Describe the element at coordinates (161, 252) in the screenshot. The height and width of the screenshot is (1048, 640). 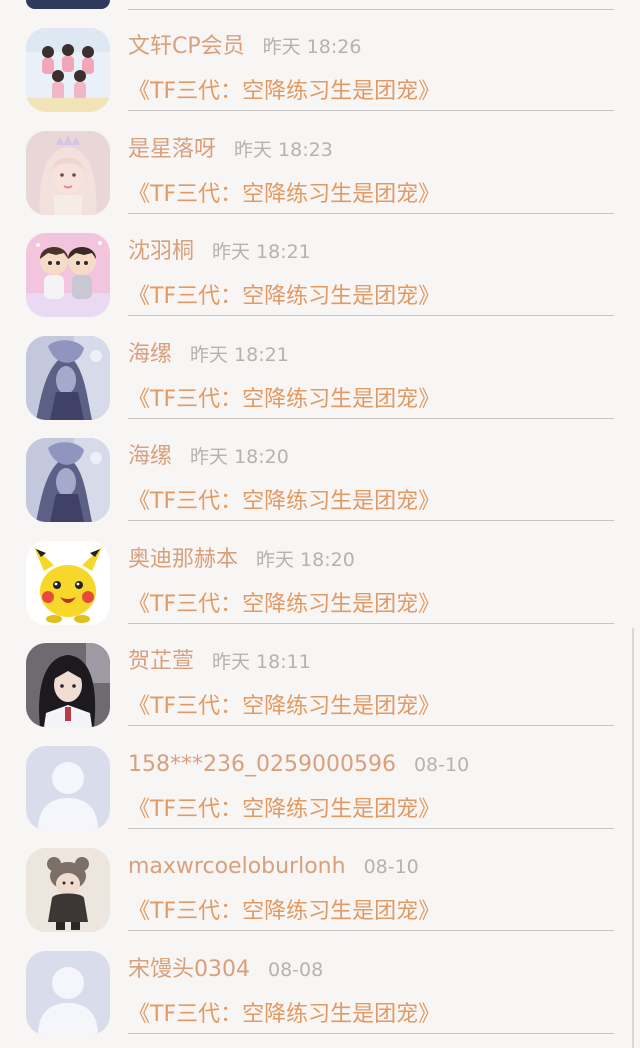
I see `user-name: 沈羽桐` at that location.